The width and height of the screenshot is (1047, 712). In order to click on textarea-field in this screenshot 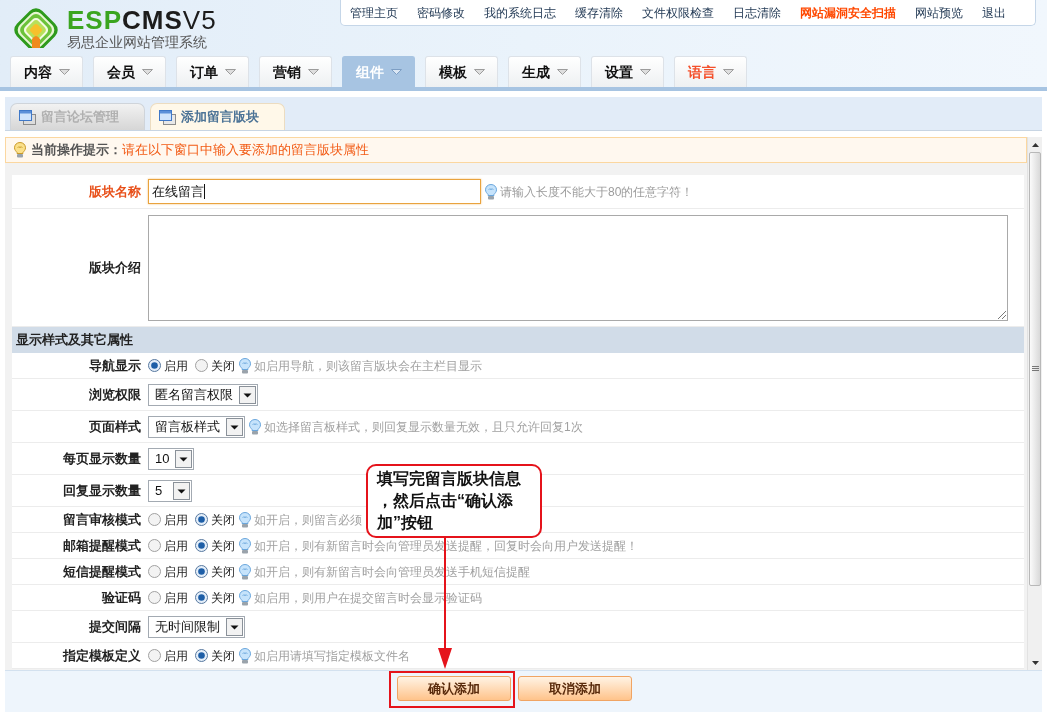, I will do `click(578, 267)`.